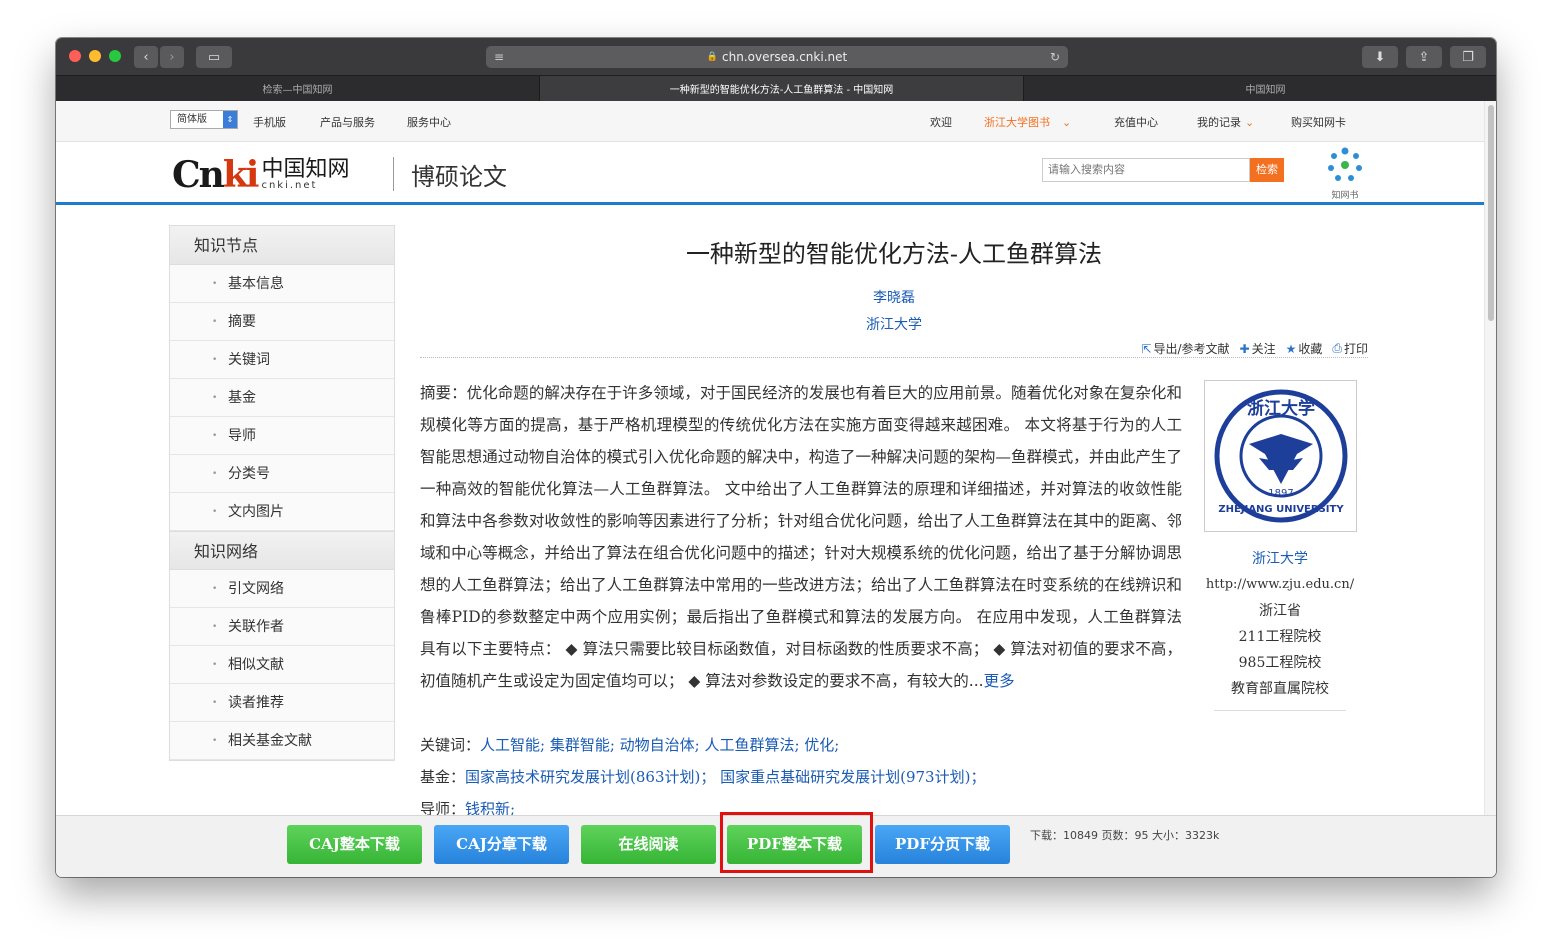  I want to click on author-name: 李晓磊, so click(894, 298).